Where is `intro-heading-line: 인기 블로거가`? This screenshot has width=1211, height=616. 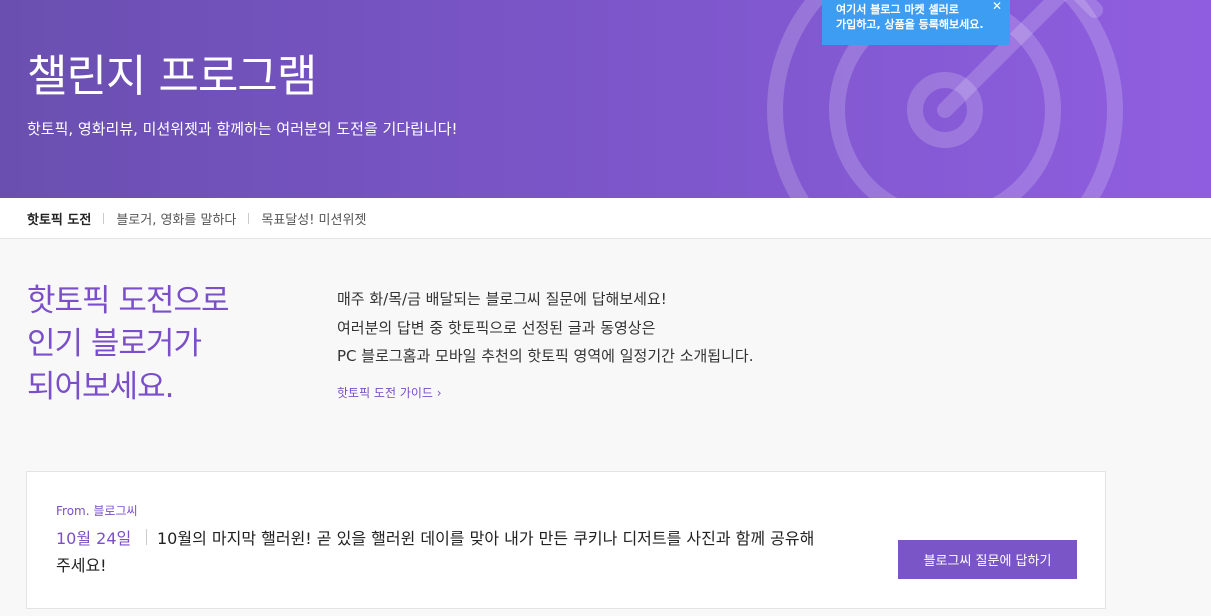
intro-heading-line: 인기 블로거가 is located at coordinates (114, 344).